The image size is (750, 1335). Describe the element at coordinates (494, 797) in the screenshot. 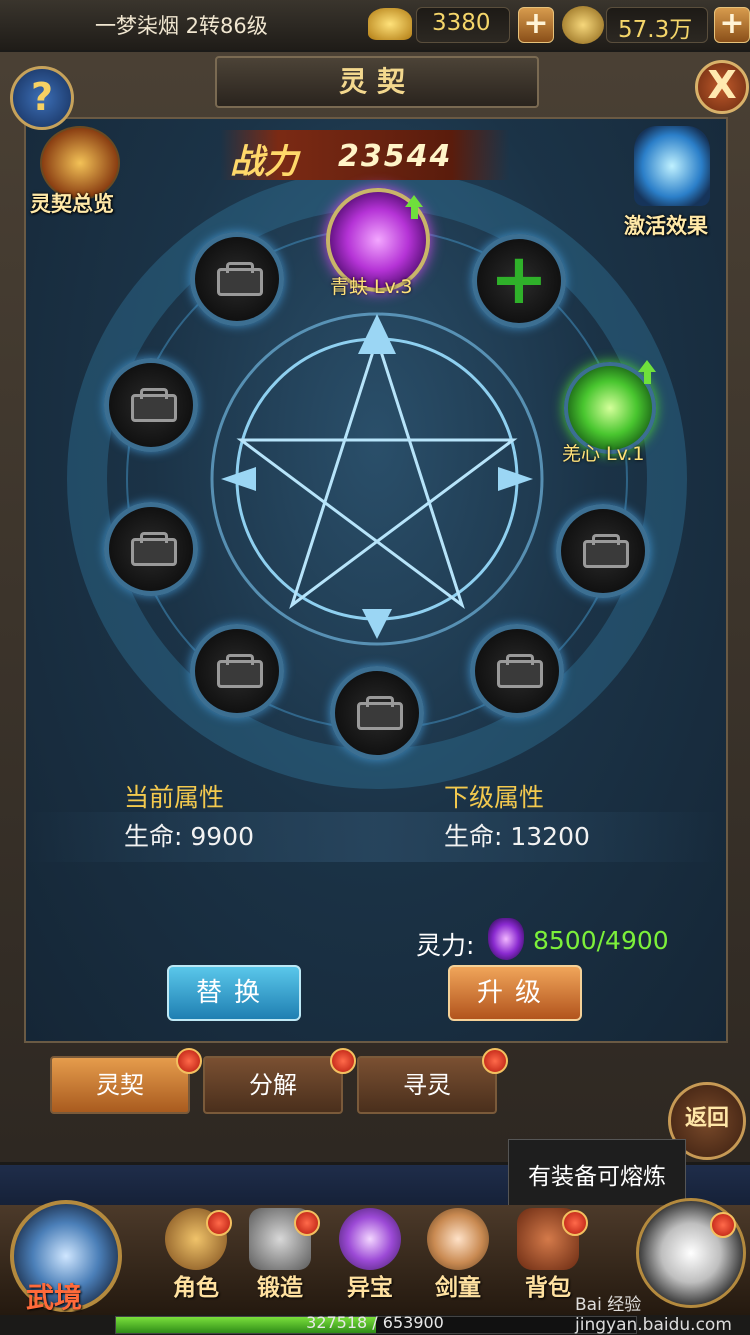

I see `next-stats-heading: 下级属性` at that location.